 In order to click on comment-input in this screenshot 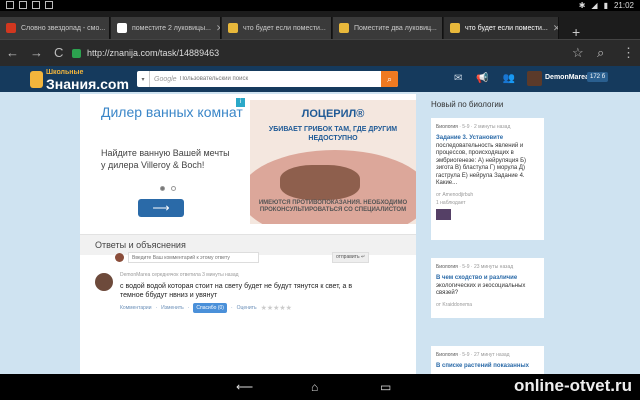, I will do `click(193, 257)`.